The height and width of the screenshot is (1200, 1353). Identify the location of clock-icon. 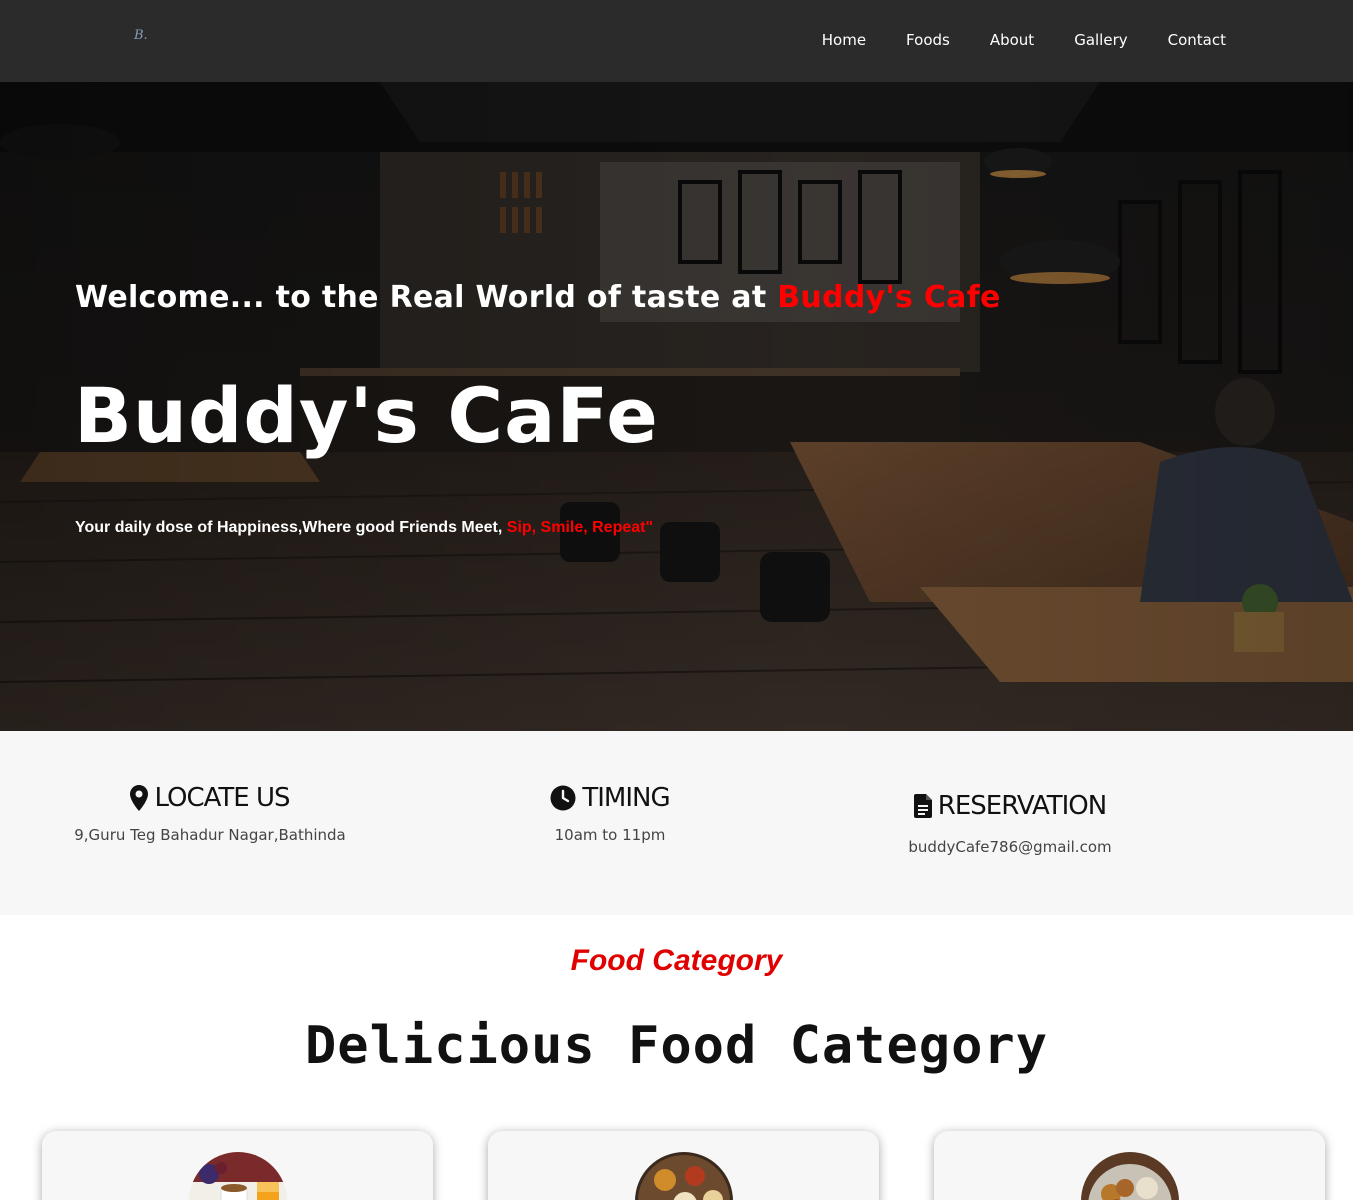
(563, 798).